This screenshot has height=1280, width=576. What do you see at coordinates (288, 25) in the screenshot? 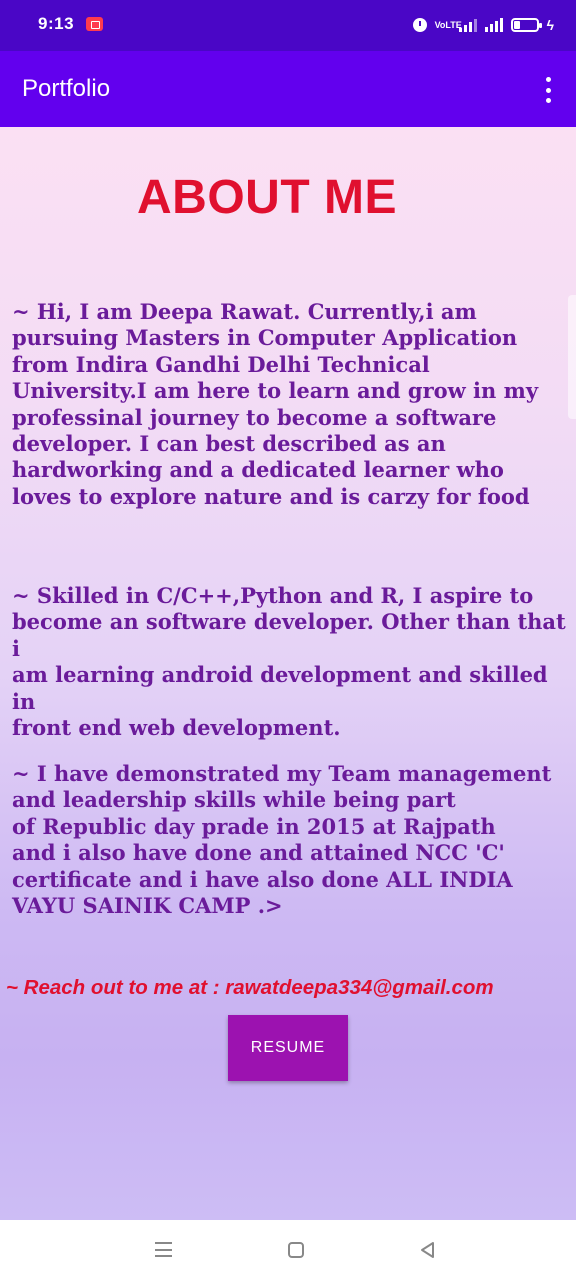
I see `status-bar: 9:13 VoLTE ϟ` at bounding box center [288, 25].